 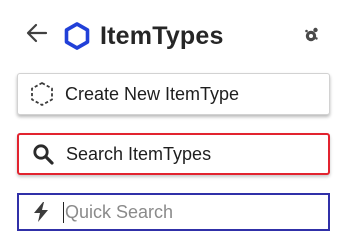 I want to click on dashed-hexagon-icon, so click(x=42, y=94).